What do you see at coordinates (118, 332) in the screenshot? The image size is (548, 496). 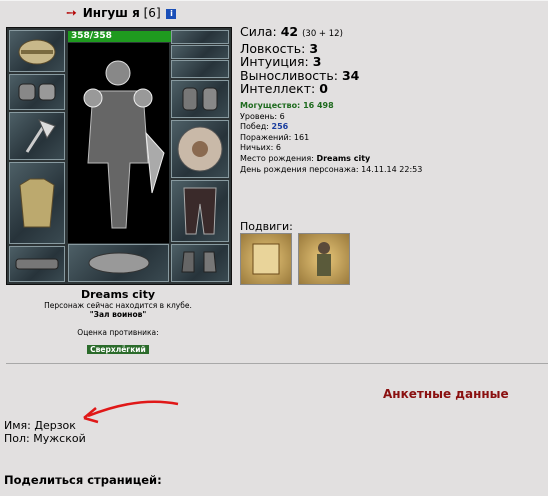 I see `rating-label: Оценка противника:` at bounding box center [118, 332].